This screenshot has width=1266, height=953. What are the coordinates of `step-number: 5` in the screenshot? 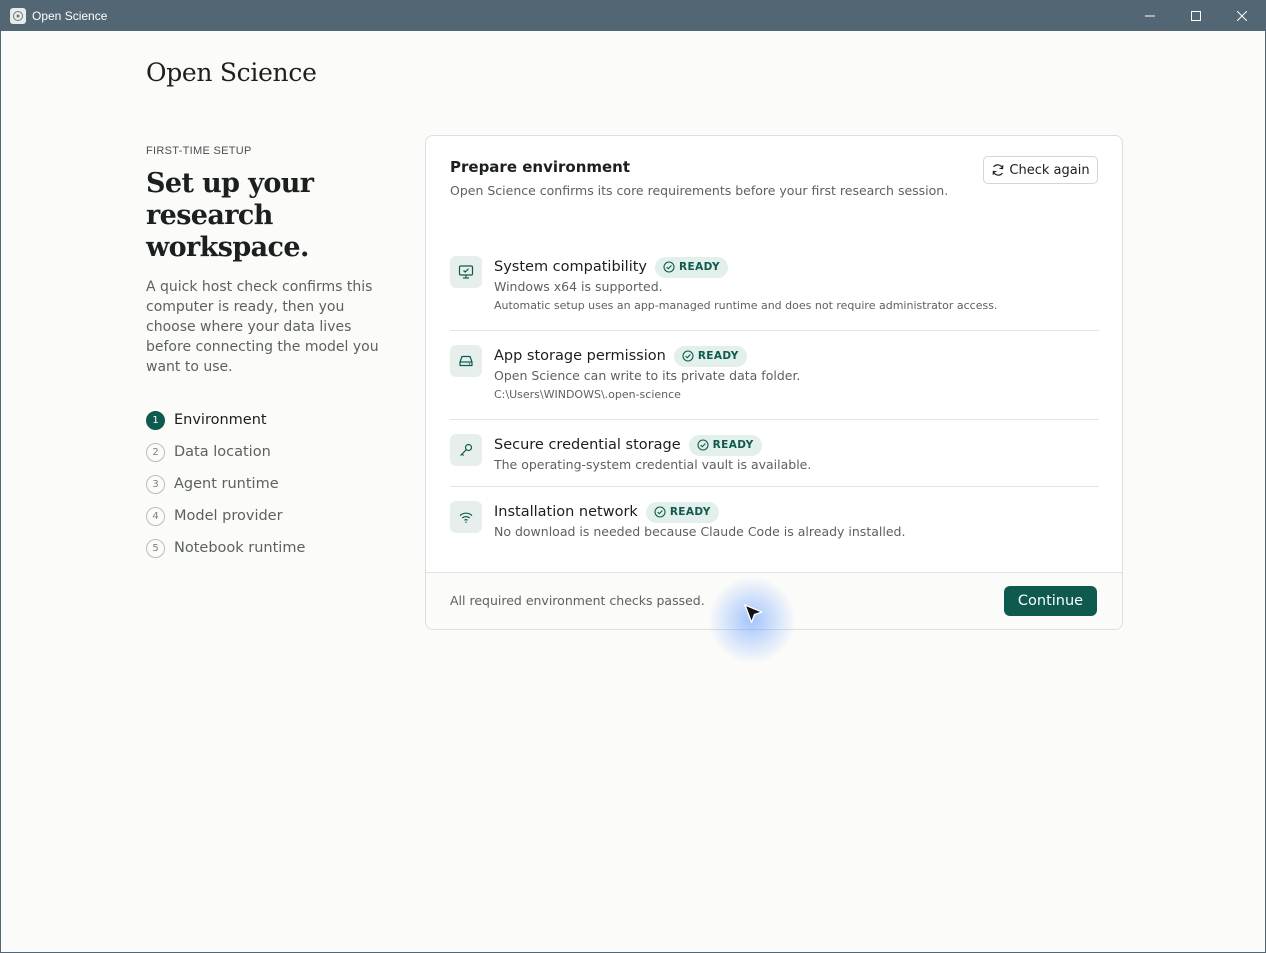 It's located at (155, 548).